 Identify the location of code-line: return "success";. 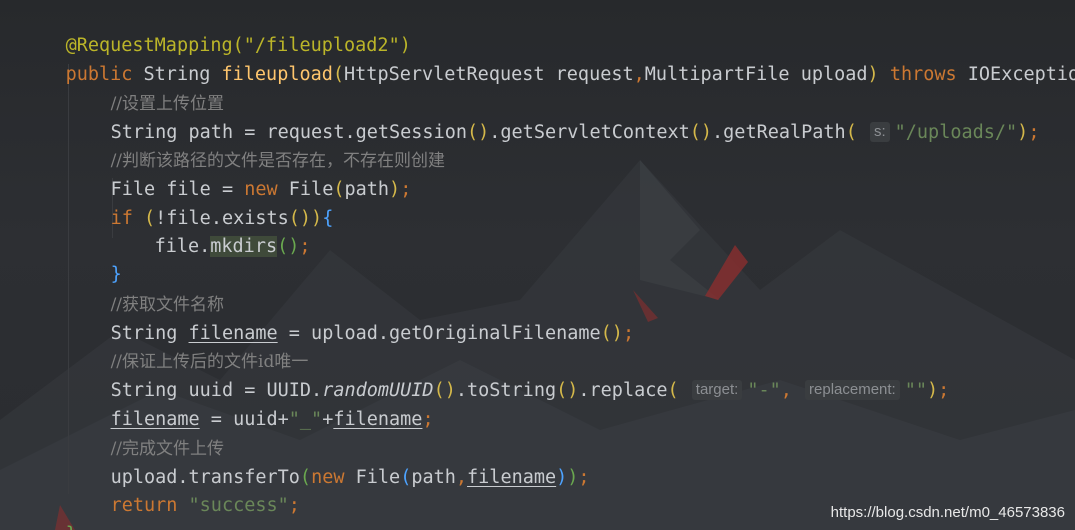
(183, 490).